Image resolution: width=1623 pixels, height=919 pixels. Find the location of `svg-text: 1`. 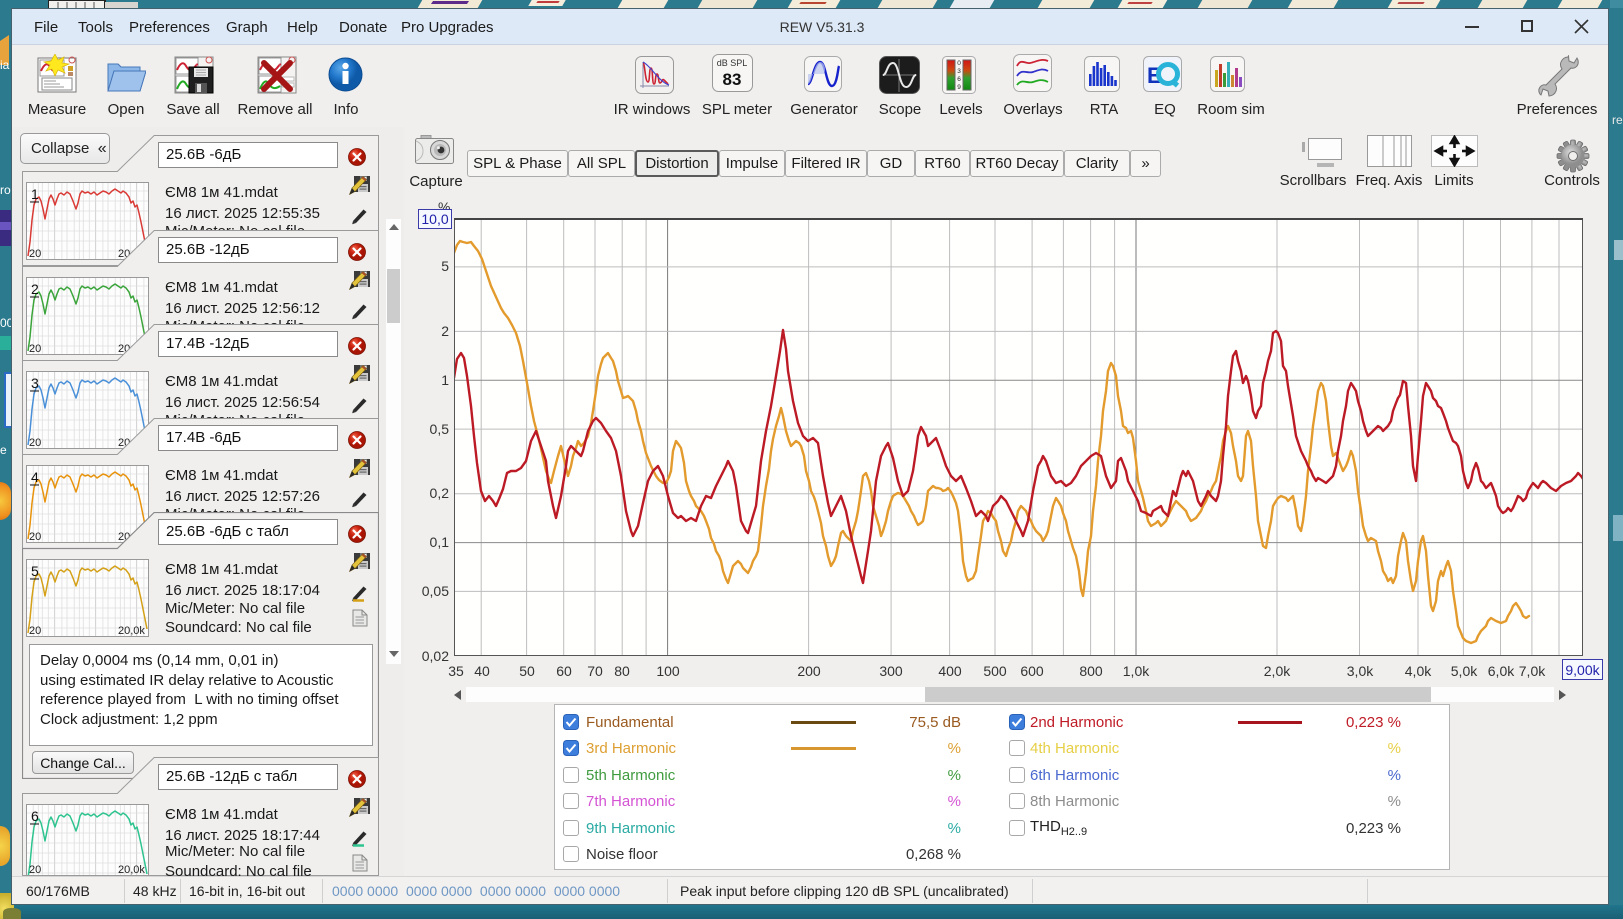

svg-text: 1 is located at coordinates (35, 194).